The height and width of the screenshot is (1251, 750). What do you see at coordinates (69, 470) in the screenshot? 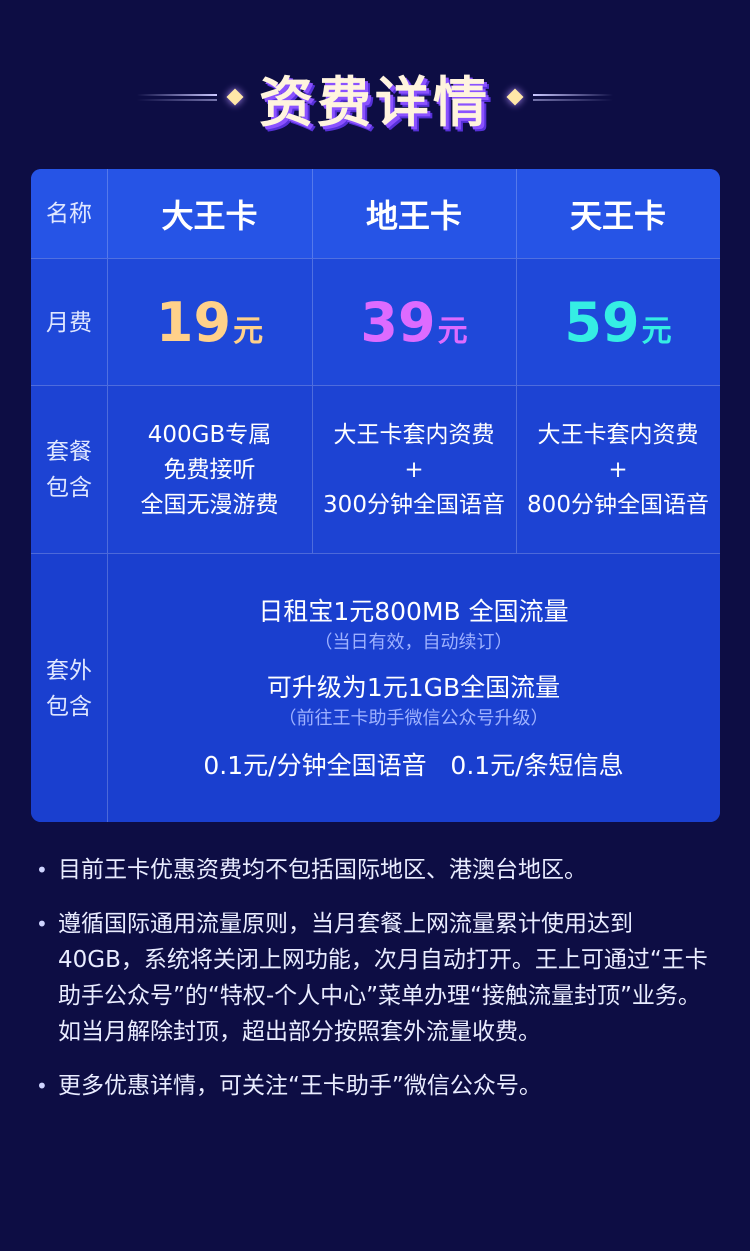
I see `row-label-package: 套餐 包含` at bounding box center [69, 470].